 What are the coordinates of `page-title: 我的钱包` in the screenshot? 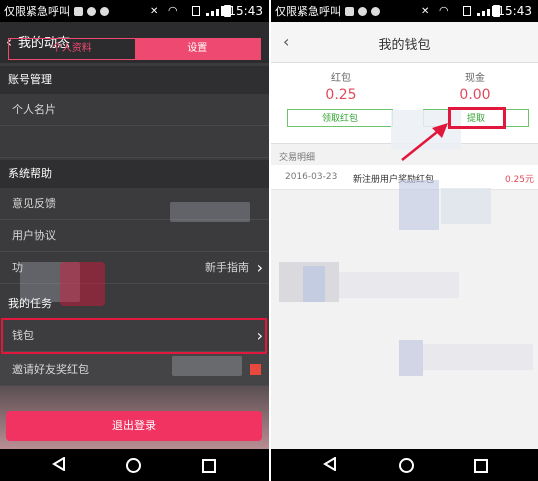 It's located at (404, 45).